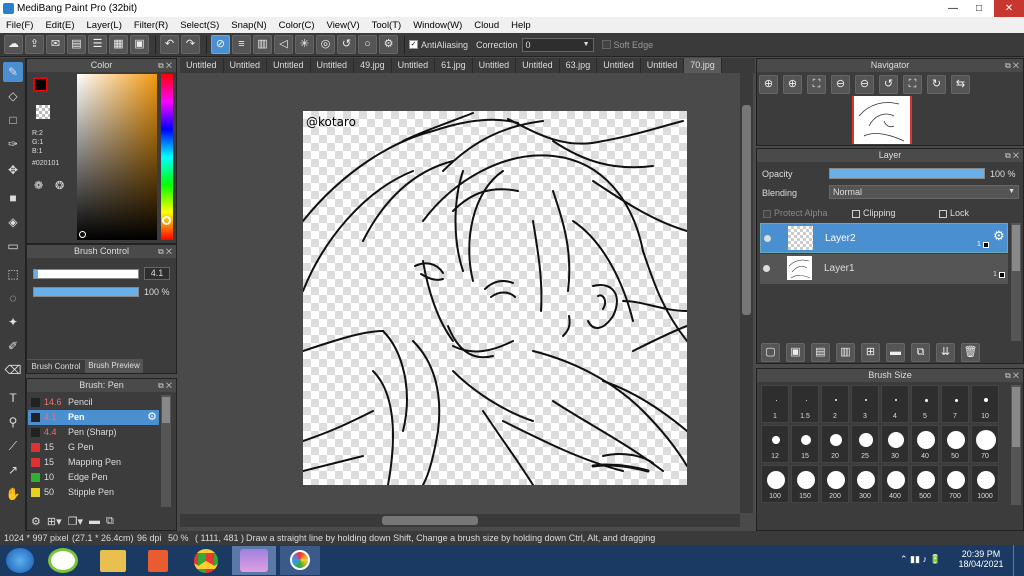 This screenshot has height=576, width=1024. What do you see at coordinates (884, 269) in the screenshot?
I see `layer-row-layer1: Layer1 1` at bounding box center [884, 269].